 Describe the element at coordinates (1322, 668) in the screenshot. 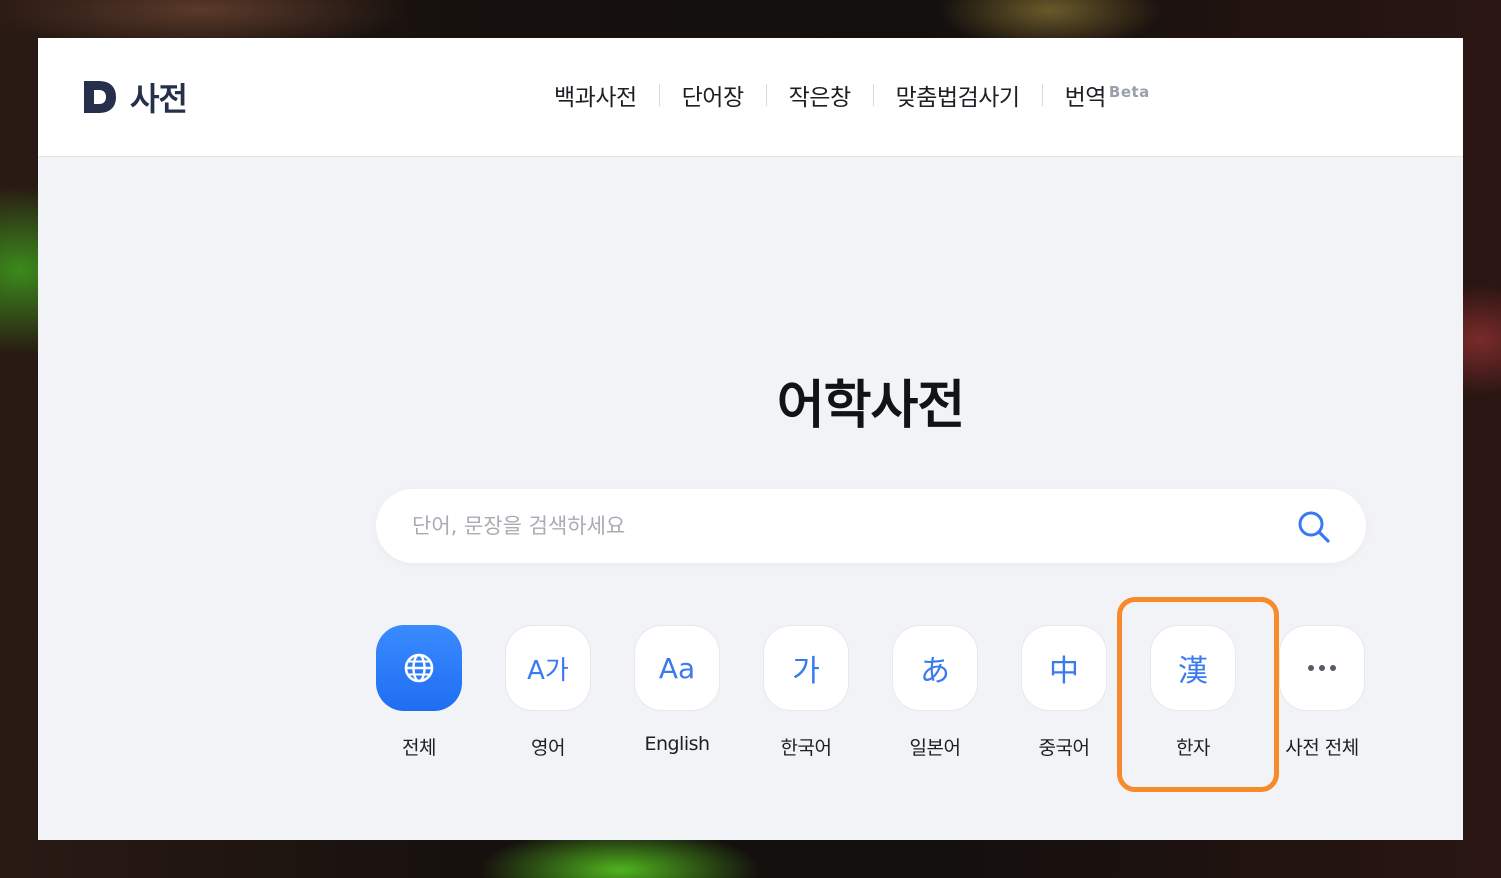

I see `more-icon` at that location.